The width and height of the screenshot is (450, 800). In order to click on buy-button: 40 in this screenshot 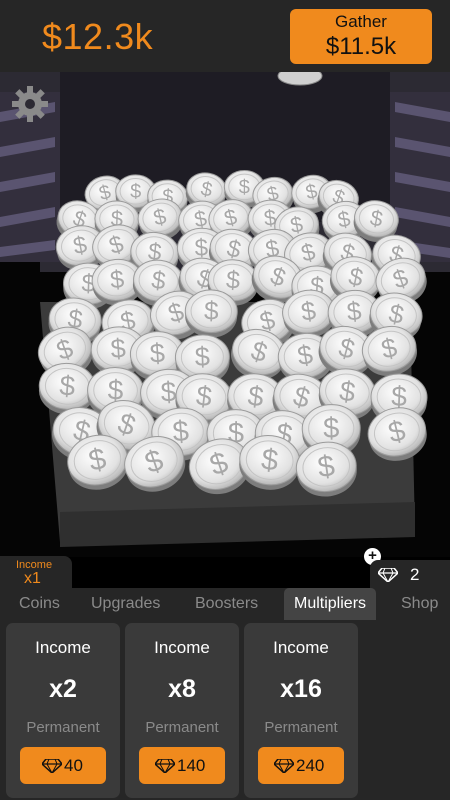, I will do `click(63, 765)`.